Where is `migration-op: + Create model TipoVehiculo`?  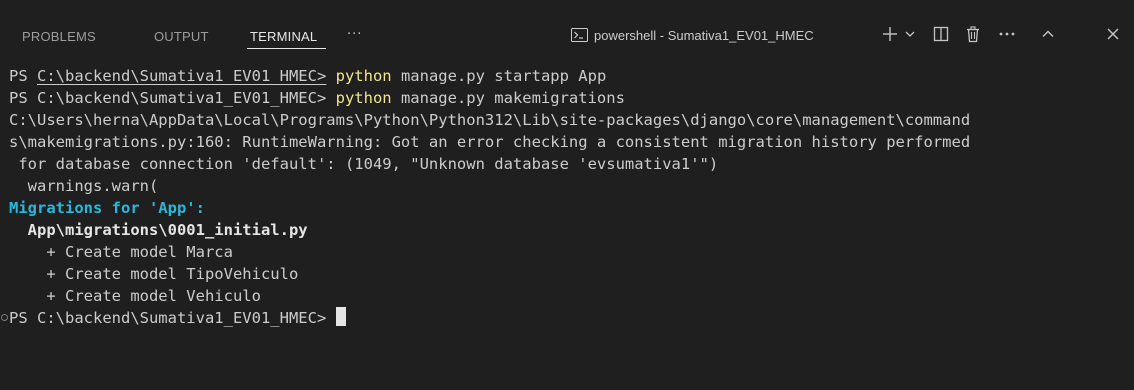 migration-op: + Create model TipoVehiculo is located at coordinates (154, 274).